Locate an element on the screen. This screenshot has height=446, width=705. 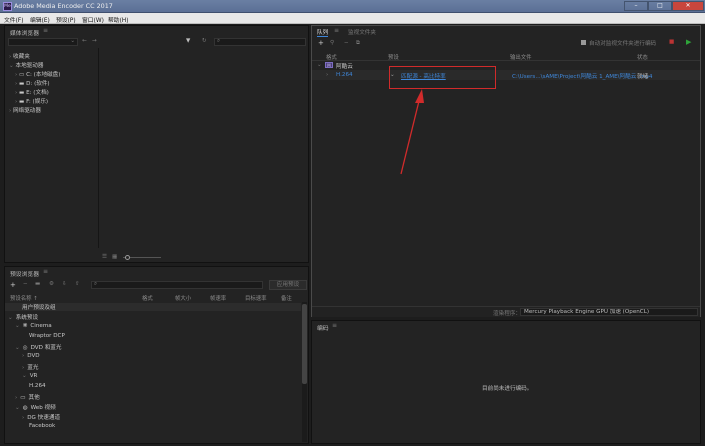
new-group-icon: ▬ is located at coordinates (37, 284).